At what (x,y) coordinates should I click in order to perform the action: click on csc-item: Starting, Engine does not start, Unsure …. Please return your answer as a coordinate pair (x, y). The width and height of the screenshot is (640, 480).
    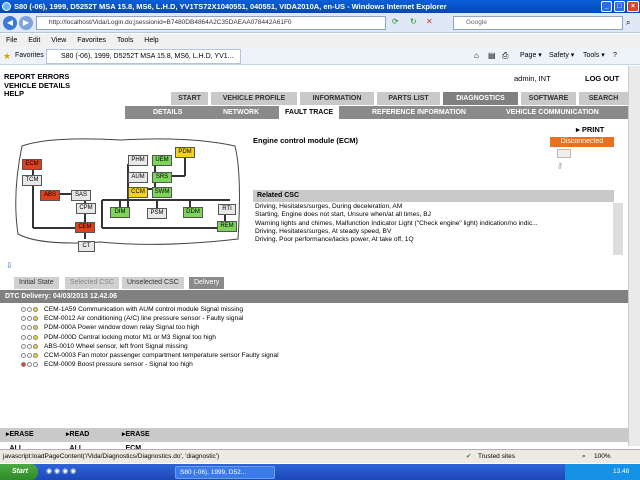
    Looking at the image, I should click on (434, 215).